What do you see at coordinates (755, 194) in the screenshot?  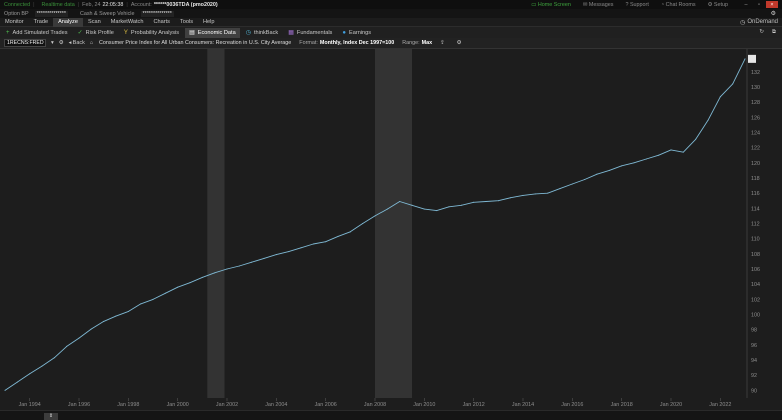 I see `y-tick-label: 116` at bounding box center [755, 194].